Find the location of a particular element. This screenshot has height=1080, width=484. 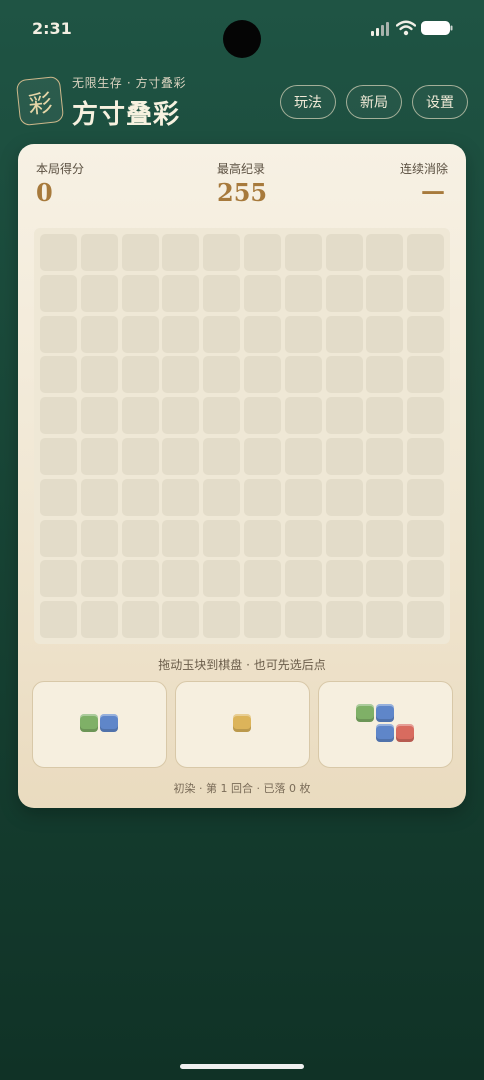

piece-2-yellow-block is located at coordinates (242, 723).